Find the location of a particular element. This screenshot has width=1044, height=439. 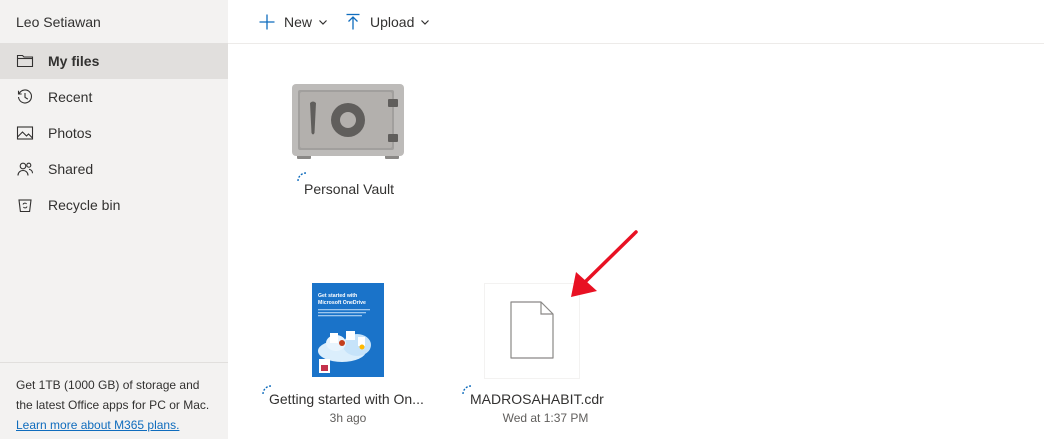

sidebar-item-label: Photos is located at coordinates (70, 133).